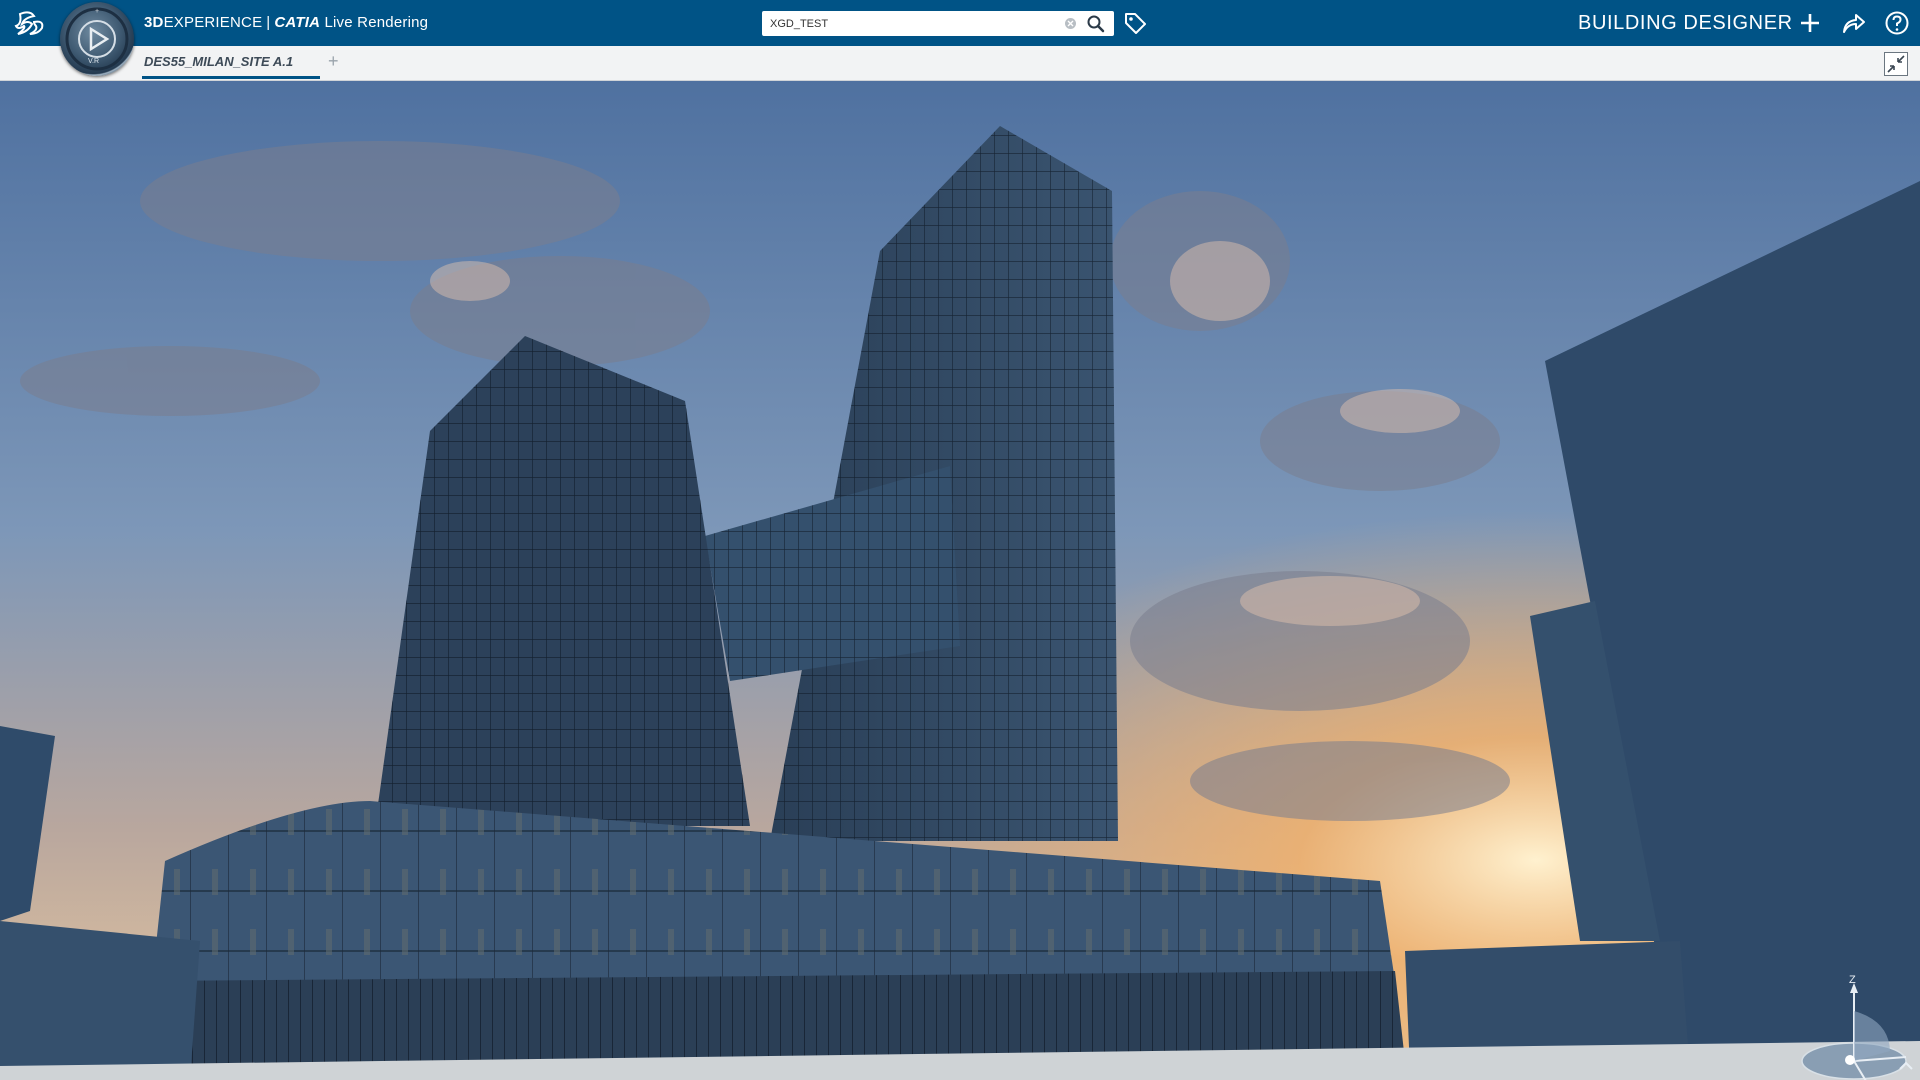 This screenshot has height=1080, width=1920. What do you see at coordinates (1852, 980) in the screenshot?
I see `axis-z-label: Z` at bounding box center [1852, 980].